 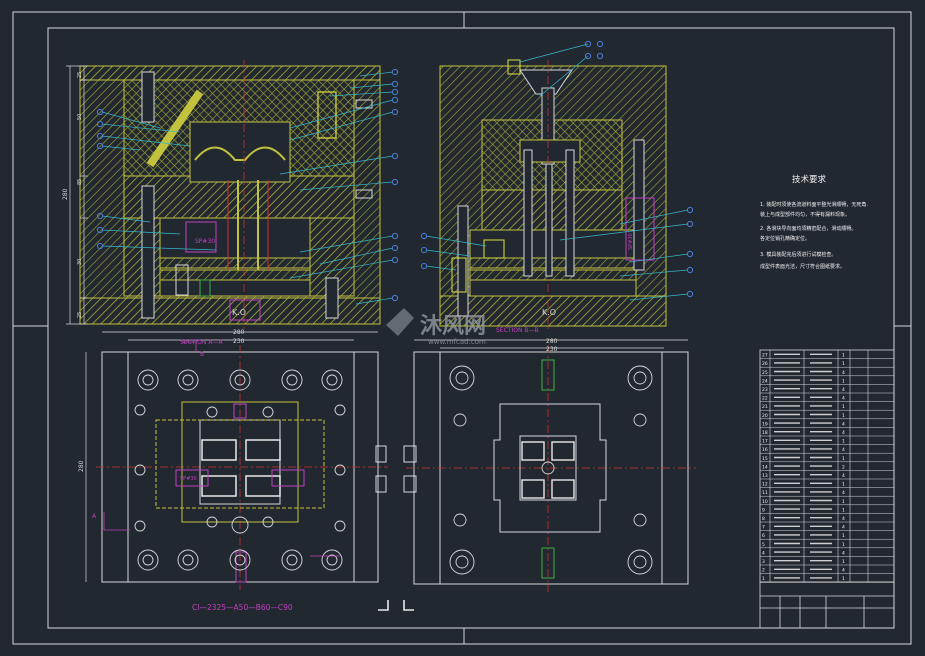 What do you see at coordinates (80, 315) in the screenshot?
I see `dim-left-seg-5: 25` at bounding box center [80, 315].